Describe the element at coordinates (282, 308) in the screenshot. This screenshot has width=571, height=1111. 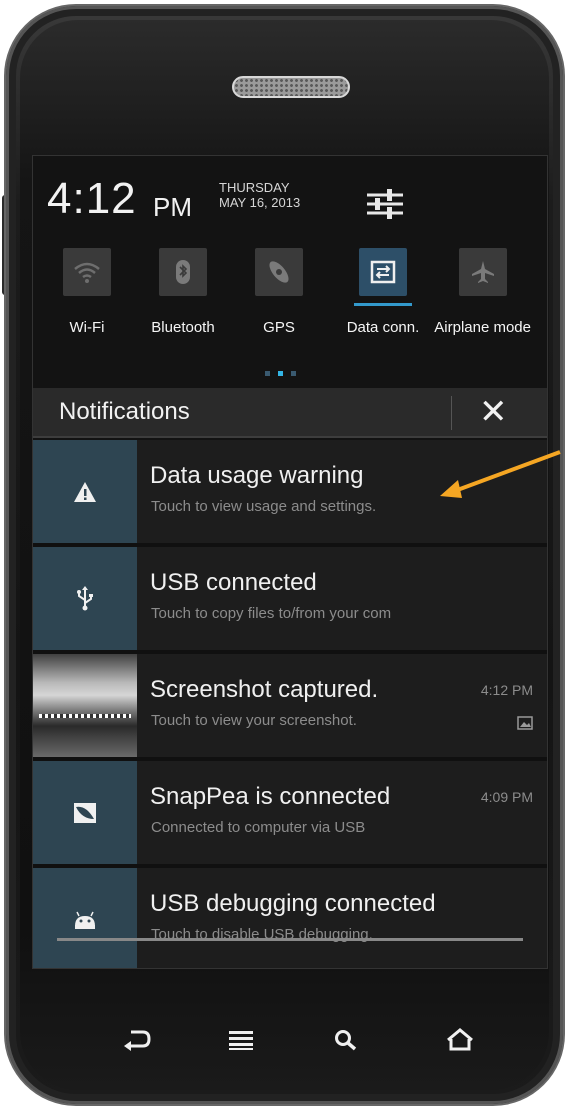
I see `toggle-gps: GPS` at that location.